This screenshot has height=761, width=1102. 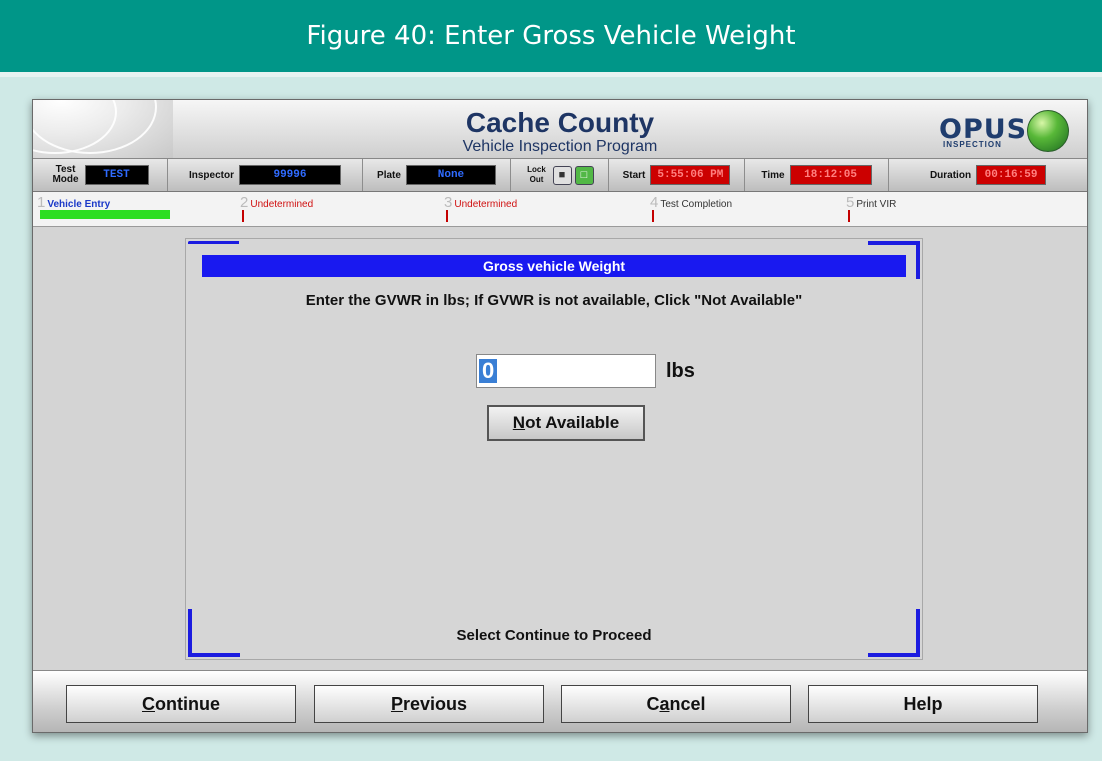 I want to click on progress-bar-fill, so click(x=105, y=214).